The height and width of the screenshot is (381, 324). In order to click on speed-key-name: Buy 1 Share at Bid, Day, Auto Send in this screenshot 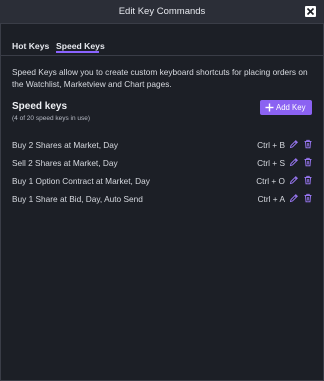, I will do `click(77, 199)`.